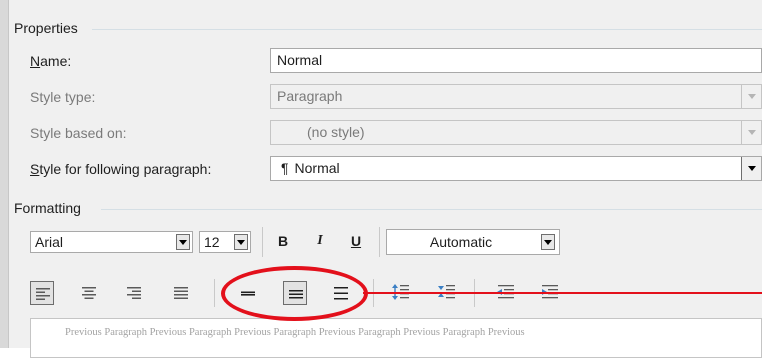 The image size is (762, 358). Describe the element at coordinates (294, 293) in the screenshot. I see `annotation-ellipse` at that location.